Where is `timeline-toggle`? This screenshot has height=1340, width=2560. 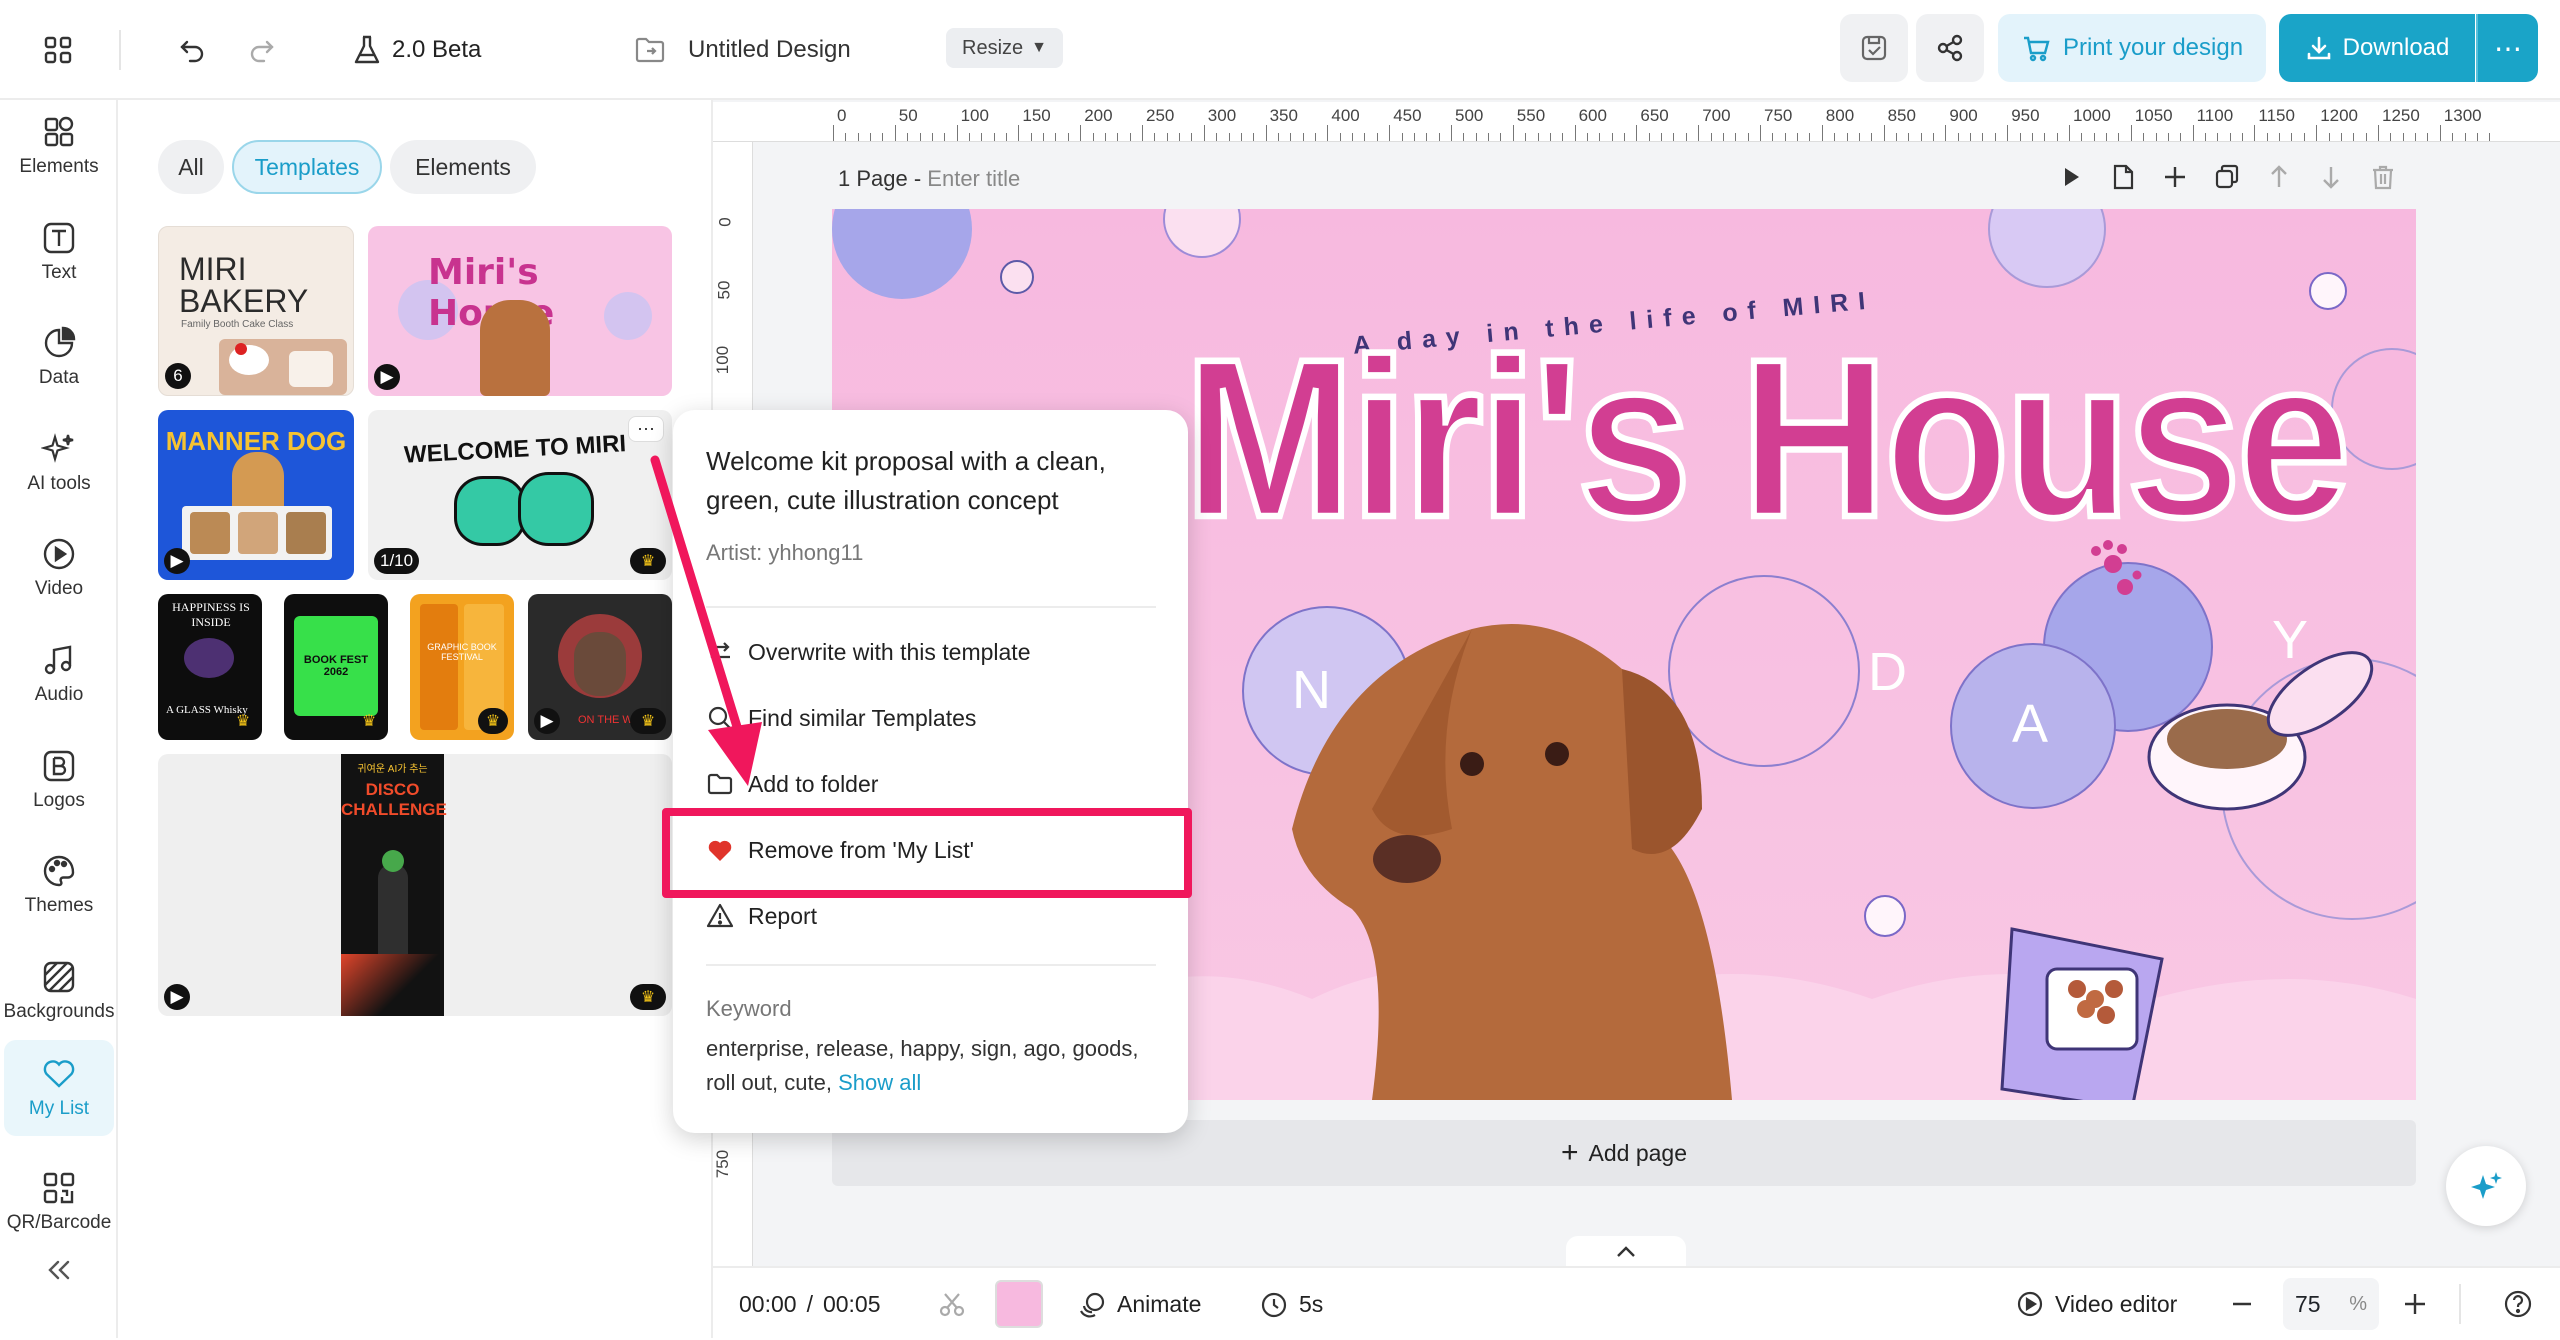 timeline-toggle is located at coordinates (1626, 1252).